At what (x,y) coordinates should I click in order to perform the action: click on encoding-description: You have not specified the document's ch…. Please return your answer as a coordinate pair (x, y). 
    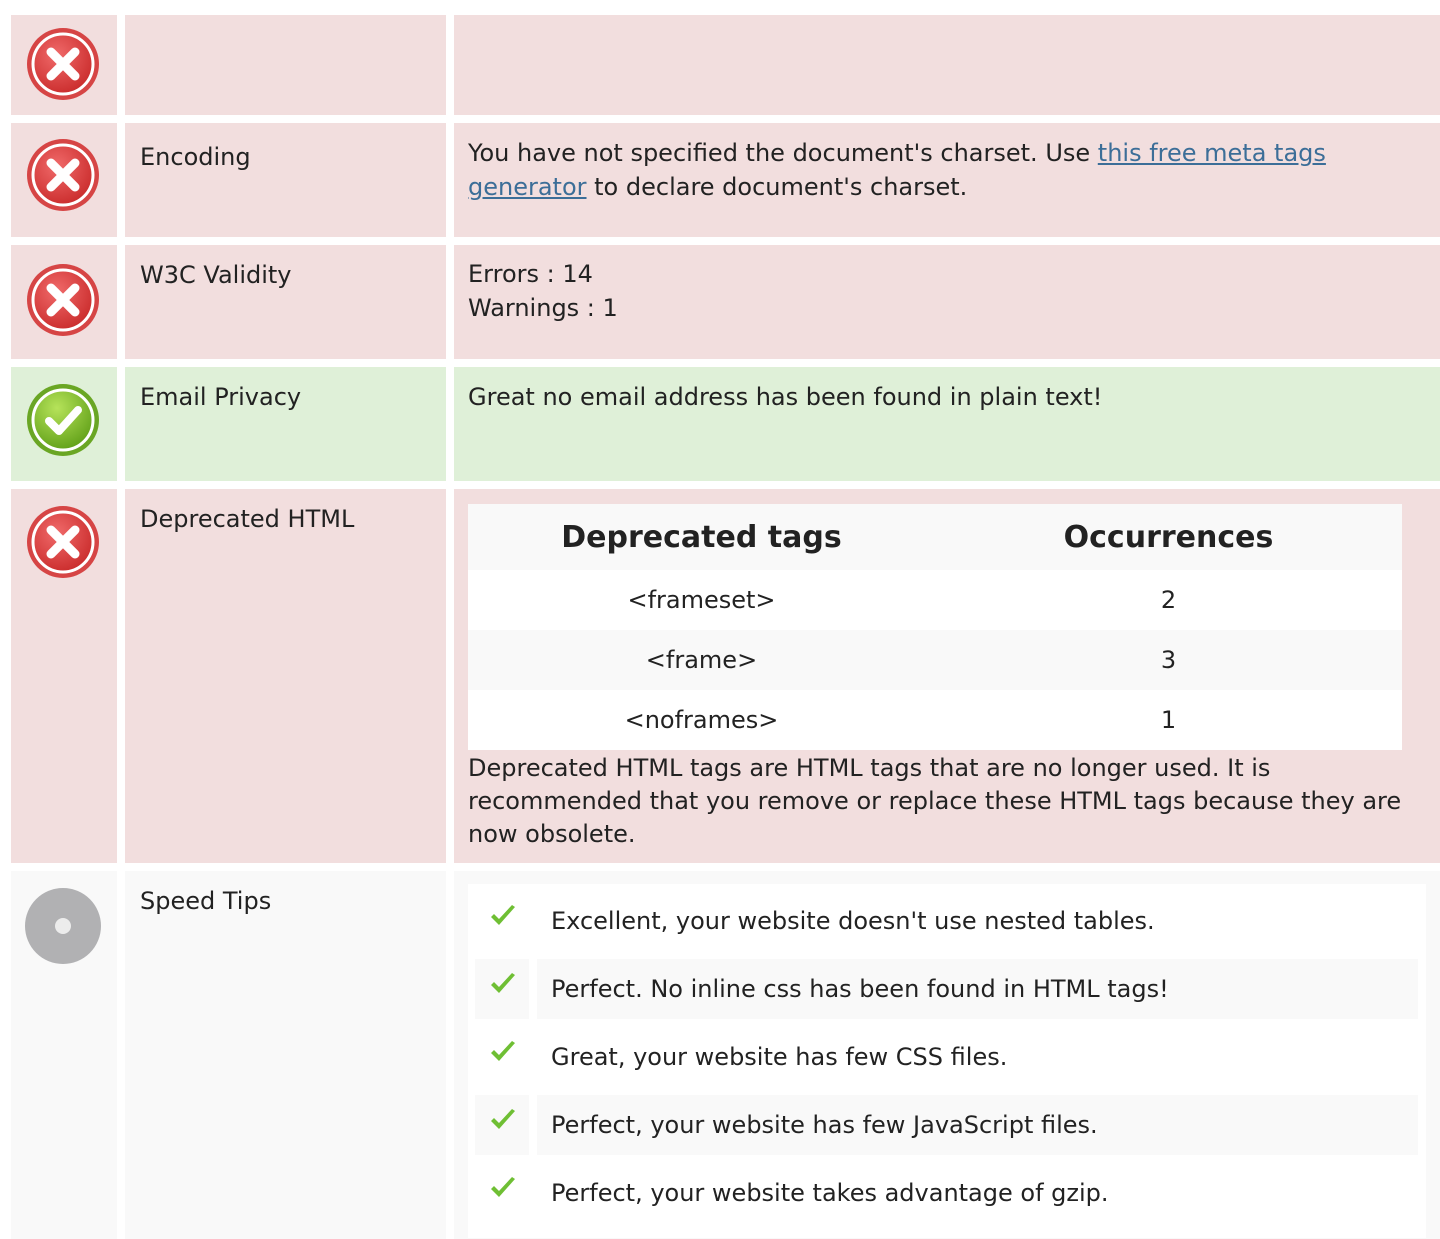
    Looking at the image, I should click on (948, 170).